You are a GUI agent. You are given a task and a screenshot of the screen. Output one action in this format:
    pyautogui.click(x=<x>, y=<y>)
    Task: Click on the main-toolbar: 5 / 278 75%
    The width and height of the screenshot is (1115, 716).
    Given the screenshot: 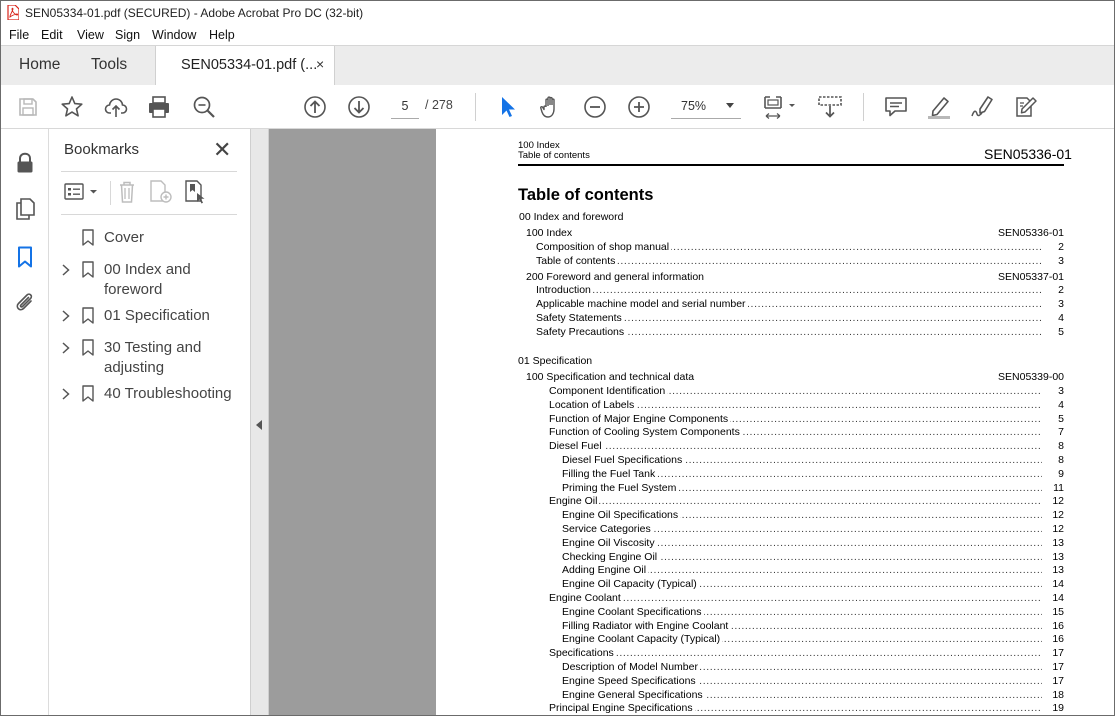 What is the action you would take?
    pyautogui.click(x=557, y=107)
    